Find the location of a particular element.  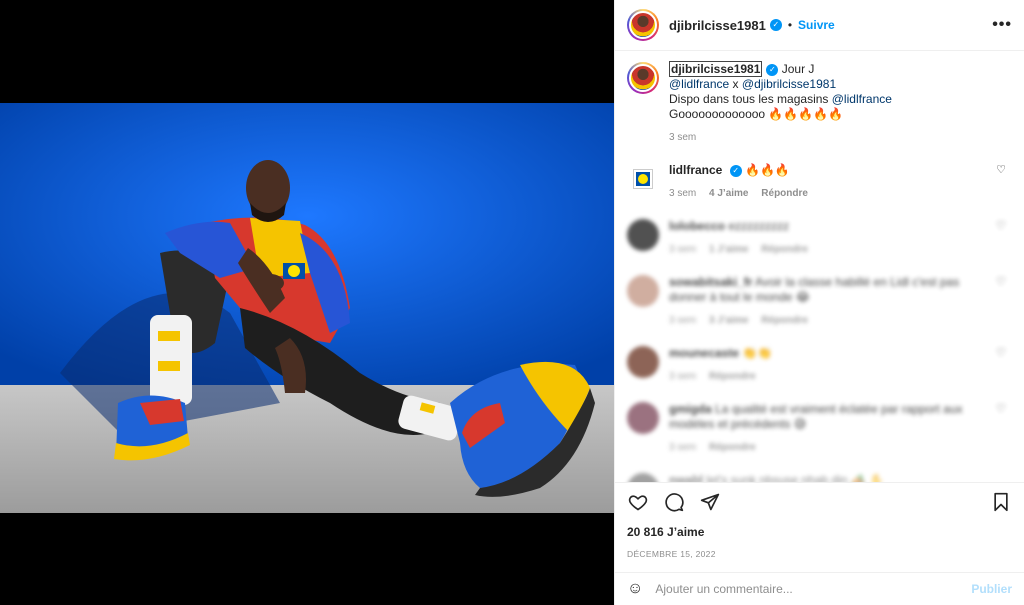

caption-line1: Jour J is located at coordinates (798, 69).